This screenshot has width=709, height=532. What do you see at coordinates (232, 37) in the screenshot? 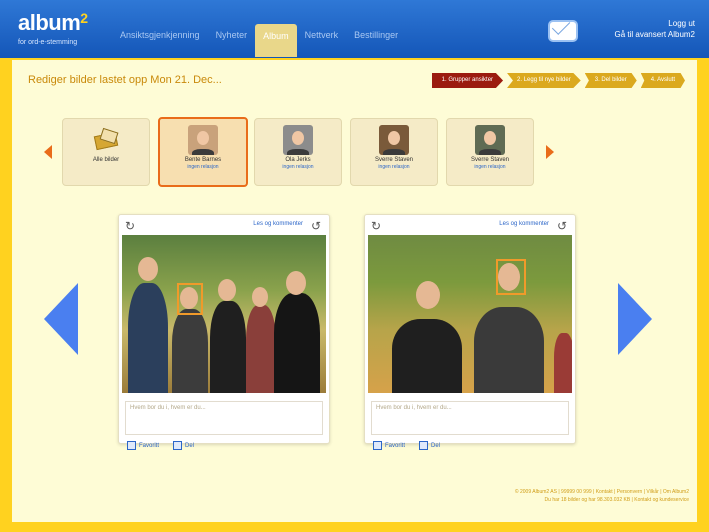
I see `nav-news: Nyheter` at bounding box center [232, 37].